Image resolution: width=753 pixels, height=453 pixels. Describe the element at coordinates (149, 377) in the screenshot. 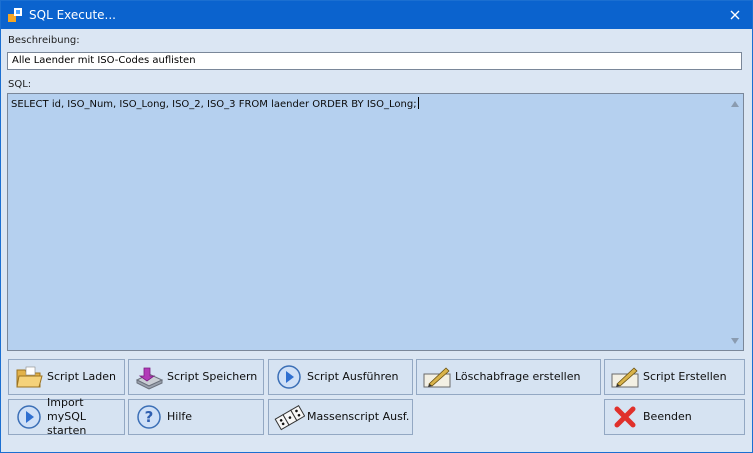

I see `save-disk-icon` at that location.